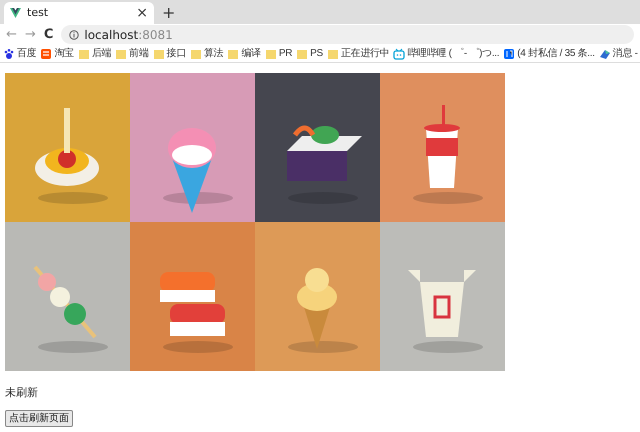  What do you see at coordinates (57, 53) in the screenshot?
I see `bookmark-link: 淘宝` at bounding box center [57, 53].